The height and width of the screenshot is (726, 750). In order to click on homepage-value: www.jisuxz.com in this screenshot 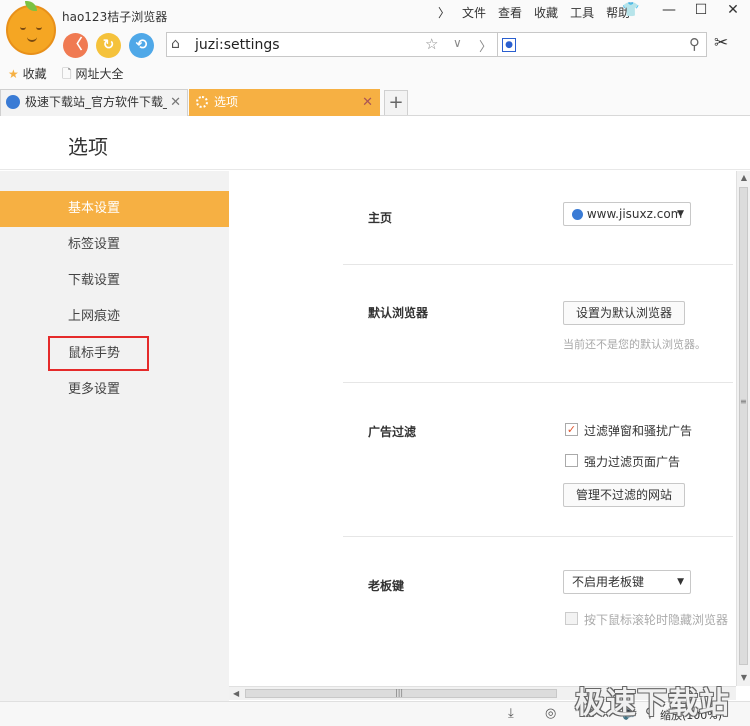, I will do `click(634, 214)`.